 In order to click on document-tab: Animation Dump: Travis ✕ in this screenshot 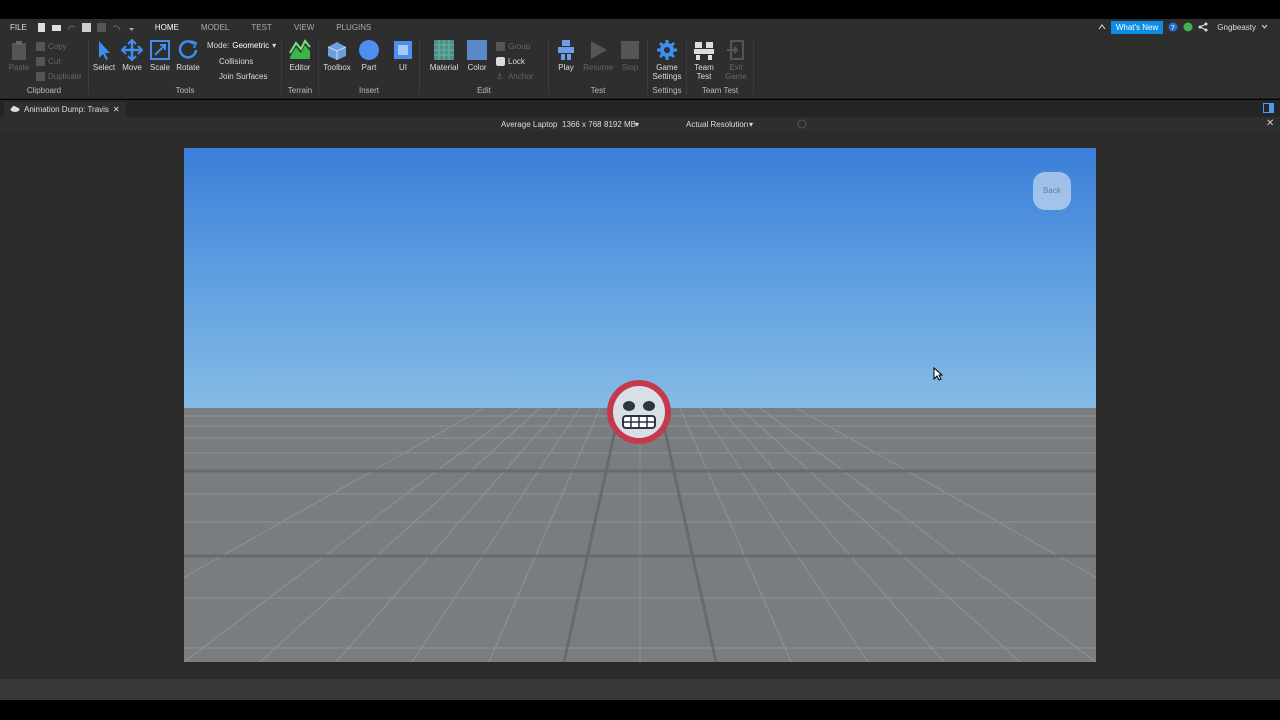, I will do `click(65, 109)`.